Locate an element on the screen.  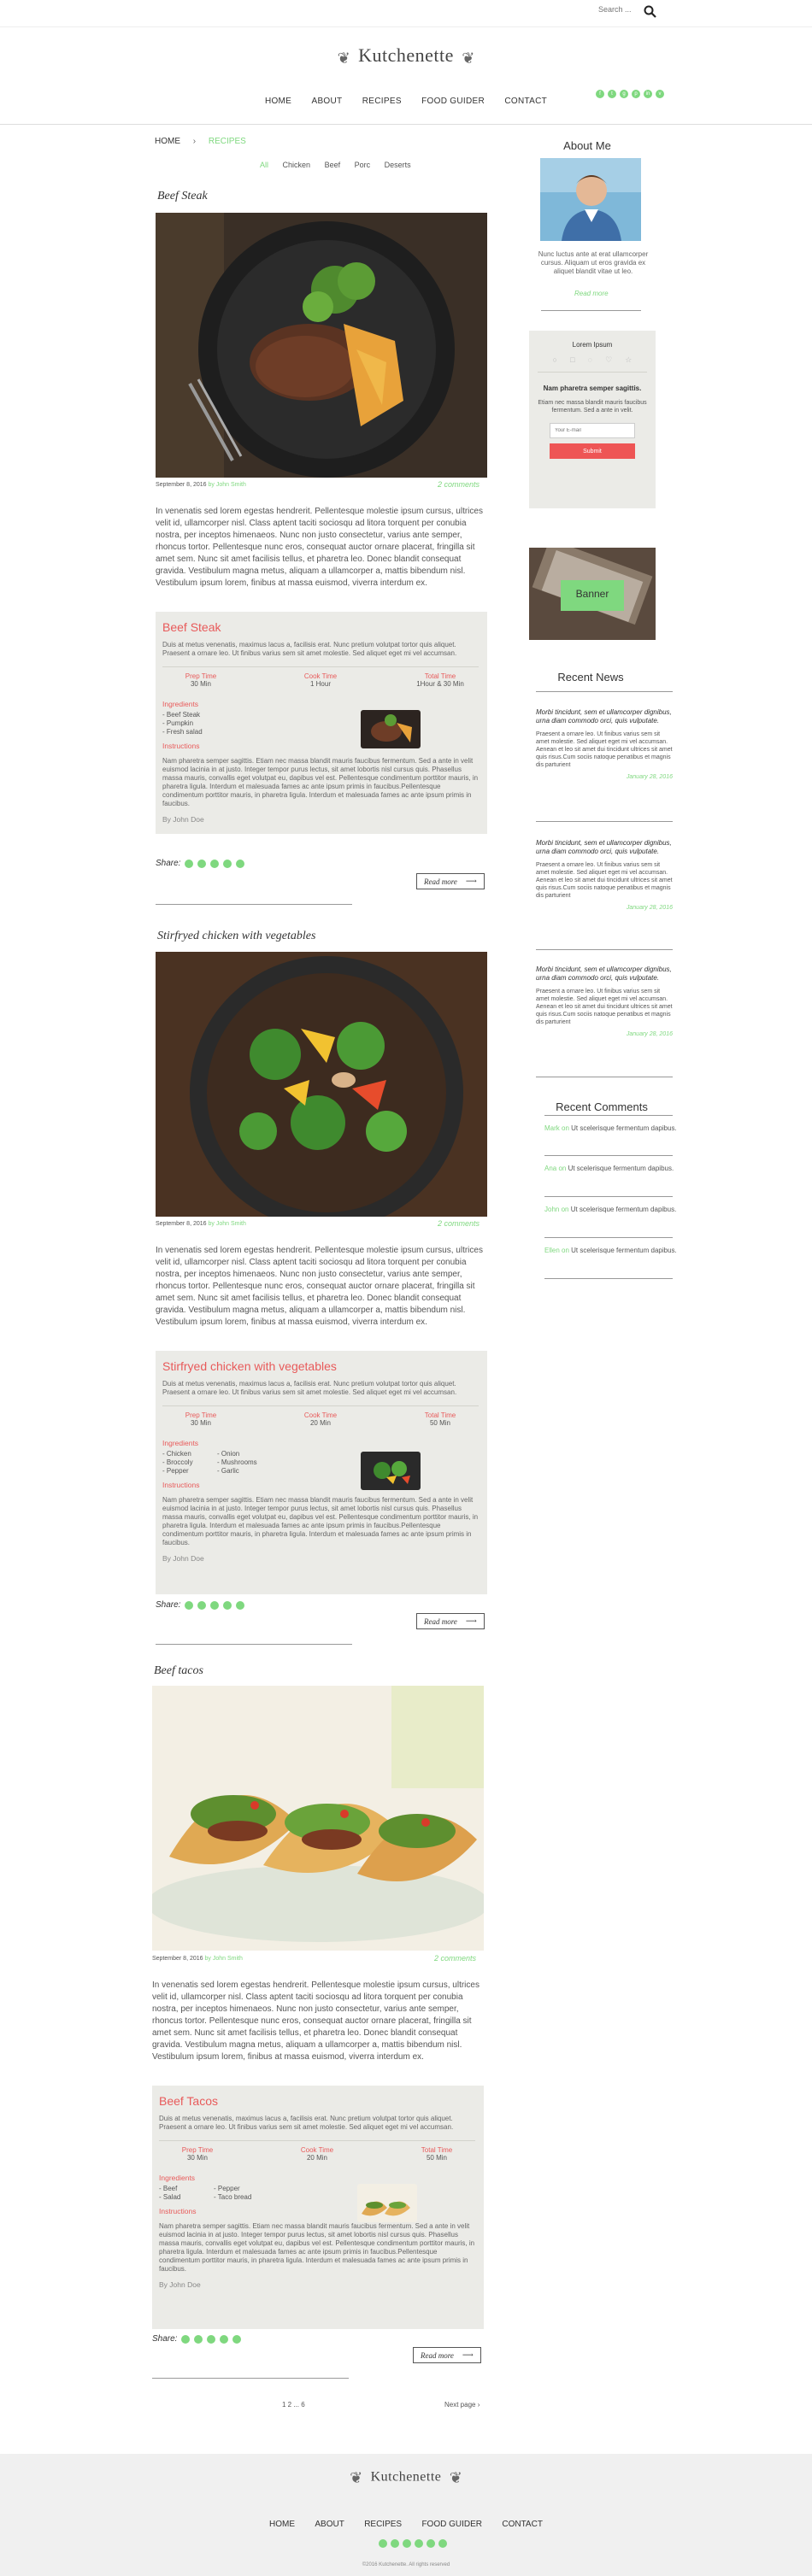
post-title: Beef Steak is located at coordinates (182, 196).